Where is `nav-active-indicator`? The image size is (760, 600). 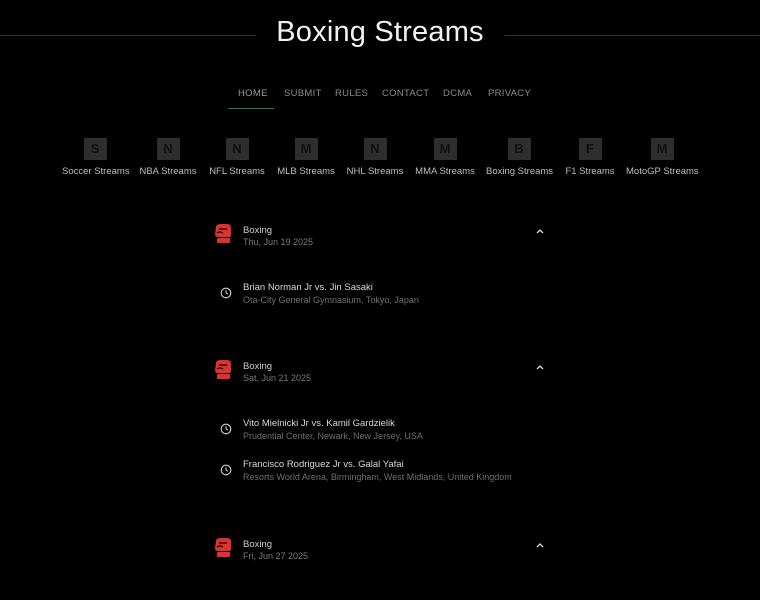 nav-active-indicator is located at coordinates (251, 108).